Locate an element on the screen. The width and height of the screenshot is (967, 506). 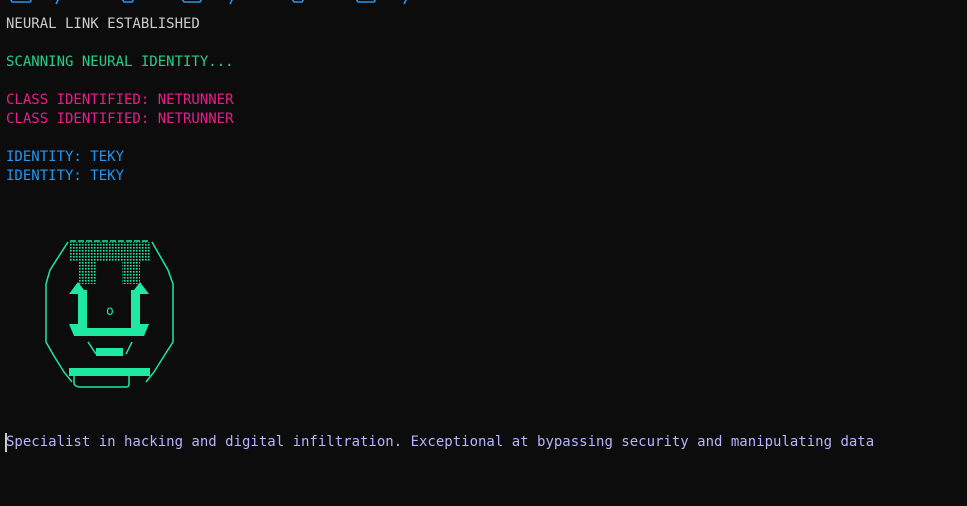
class-line-2: CLASS IDENTIFIED: NETRUNNER is located at coordinates (120, 119).